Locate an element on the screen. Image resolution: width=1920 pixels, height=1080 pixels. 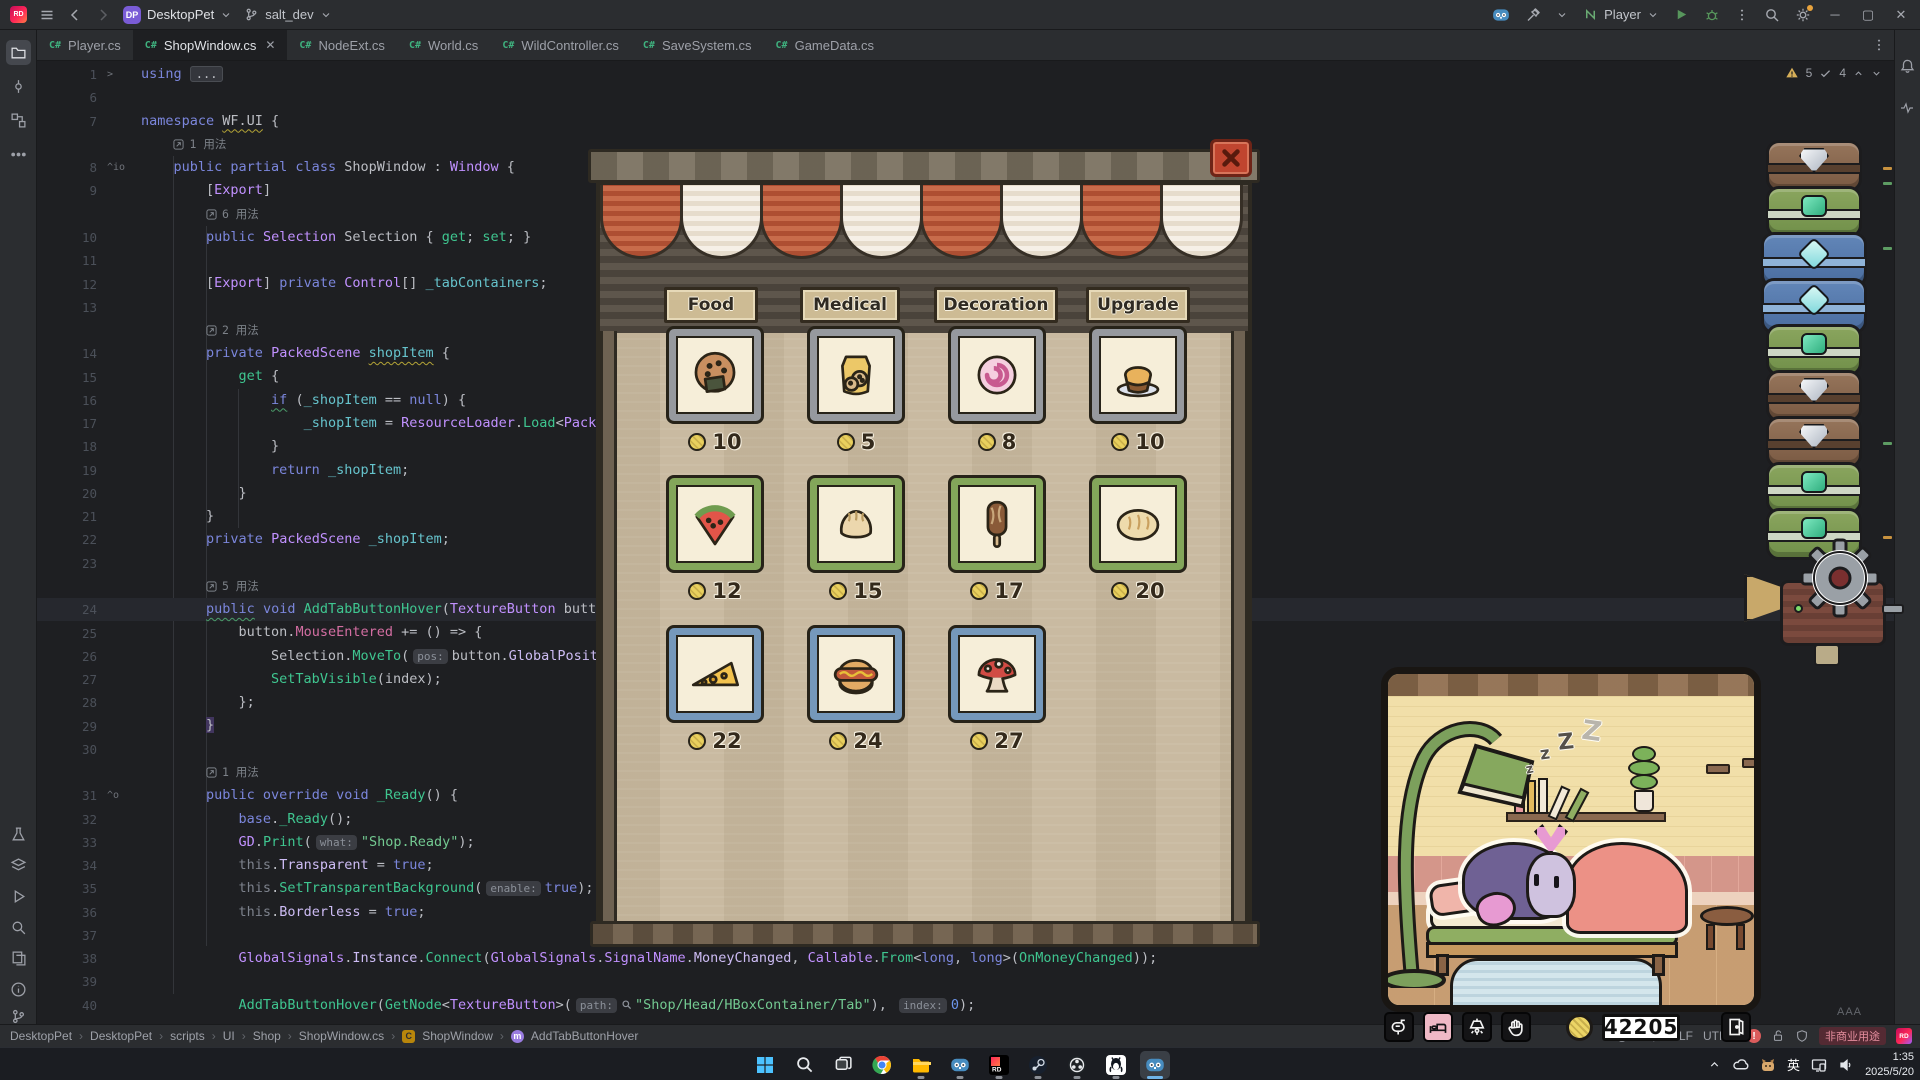
shop-item-swirl-candy is located at coordinates (997, 375).